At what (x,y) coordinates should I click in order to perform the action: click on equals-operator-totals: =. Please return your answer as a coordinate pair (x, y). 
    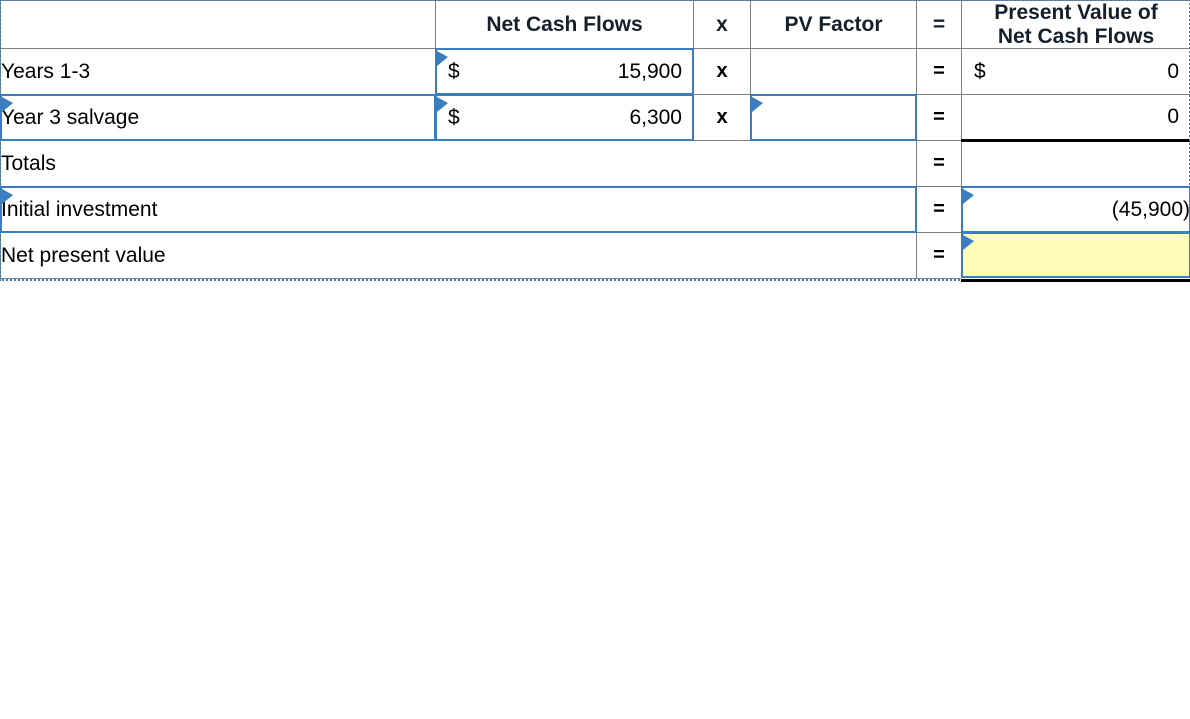
    Looking at the image, I should click on (939, 164).